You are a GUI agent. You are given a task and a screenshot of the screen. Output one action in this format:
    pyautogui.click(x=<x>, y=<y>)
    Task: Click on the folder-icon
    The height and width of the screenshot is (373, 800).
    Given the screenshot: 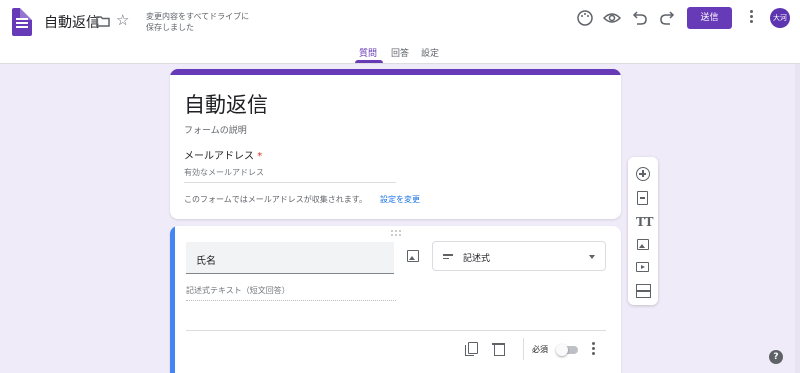 What is the action you would take?
    pyautogui.click(x=103, y=21)
    